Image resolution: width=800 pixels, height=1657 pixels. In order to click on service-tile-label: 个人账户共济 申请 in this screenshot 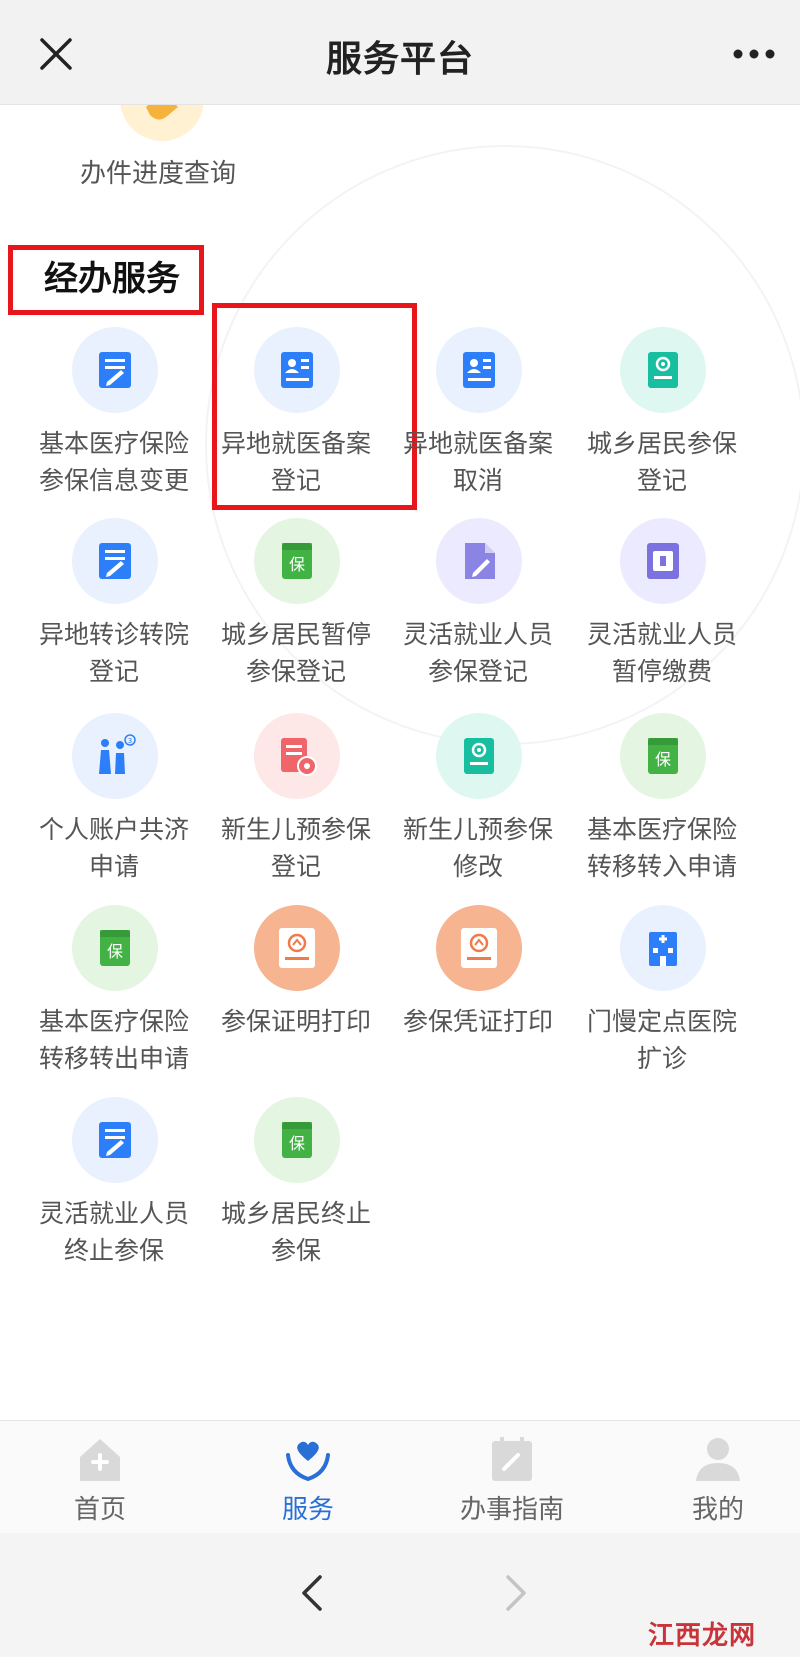, I will do `click(114, 848)`.